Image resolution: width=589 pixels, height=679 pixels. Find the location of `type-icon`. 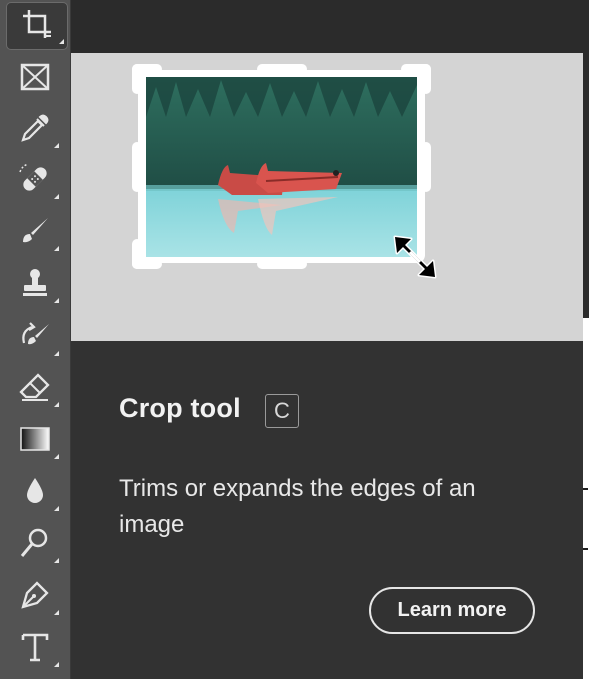

type-icon is located at coordinates (35, 649).